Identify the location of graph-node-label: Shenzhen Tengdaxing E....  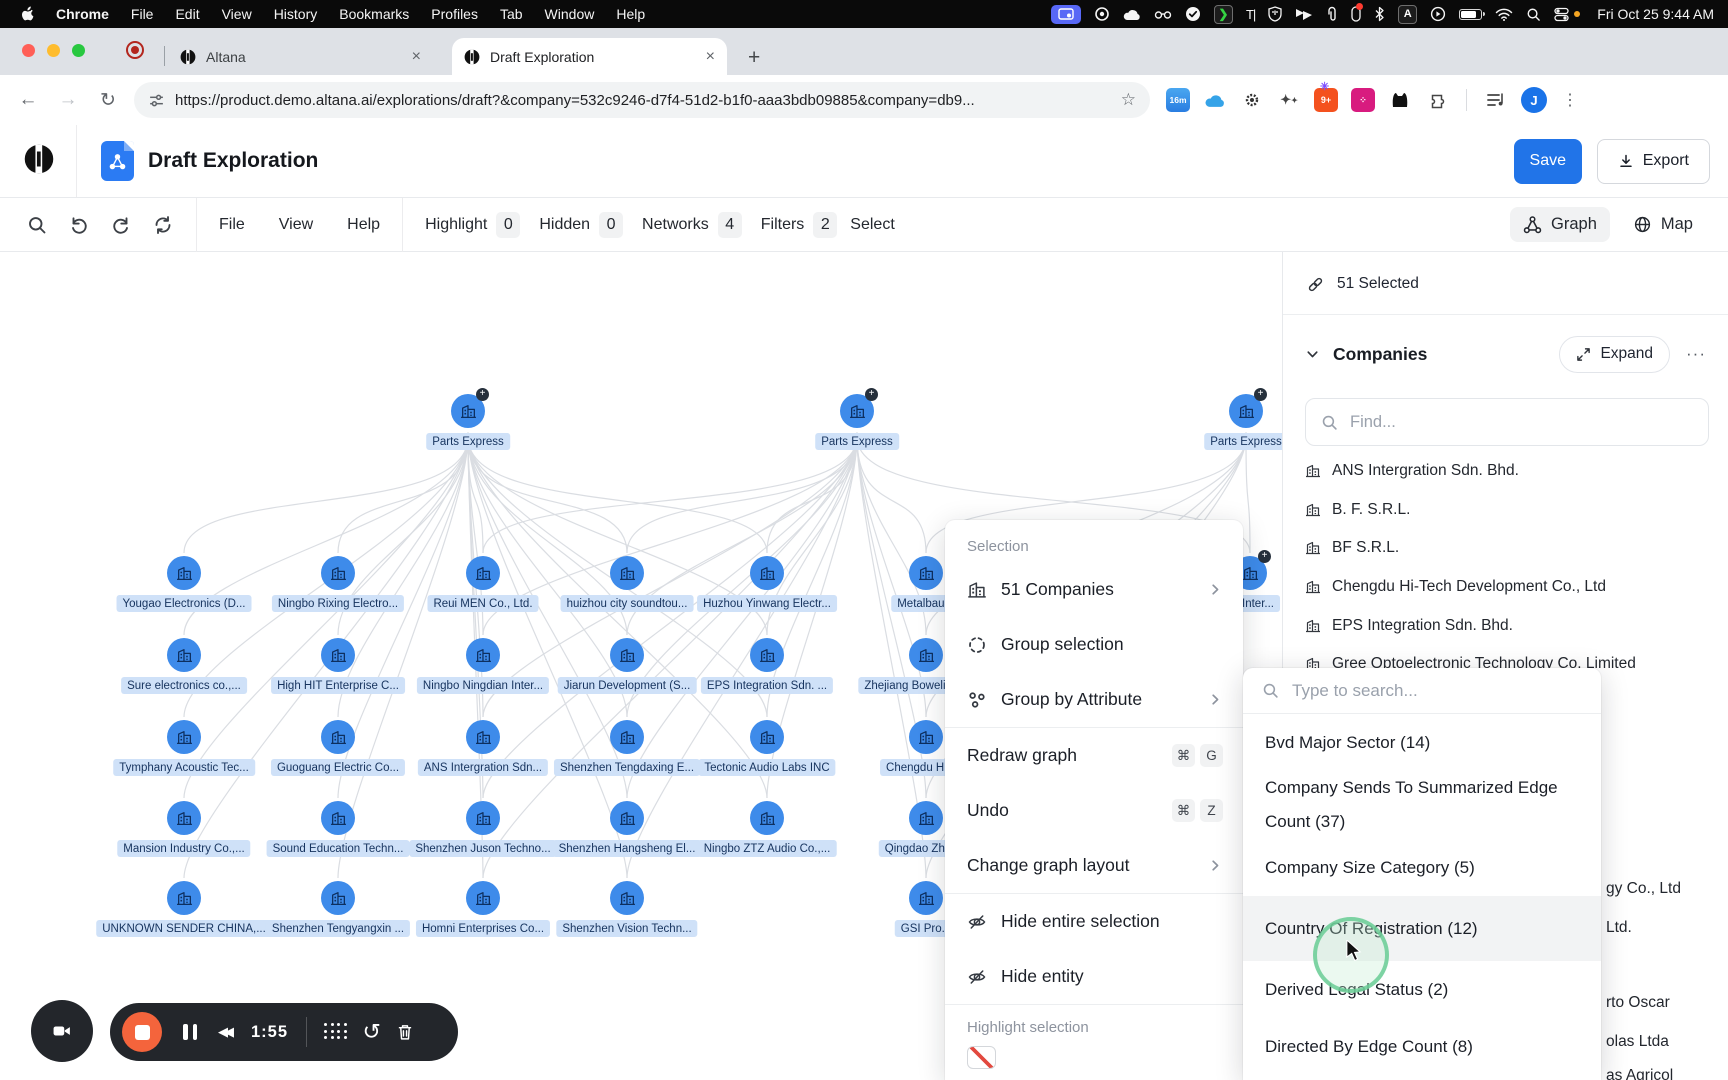
(627, 767).